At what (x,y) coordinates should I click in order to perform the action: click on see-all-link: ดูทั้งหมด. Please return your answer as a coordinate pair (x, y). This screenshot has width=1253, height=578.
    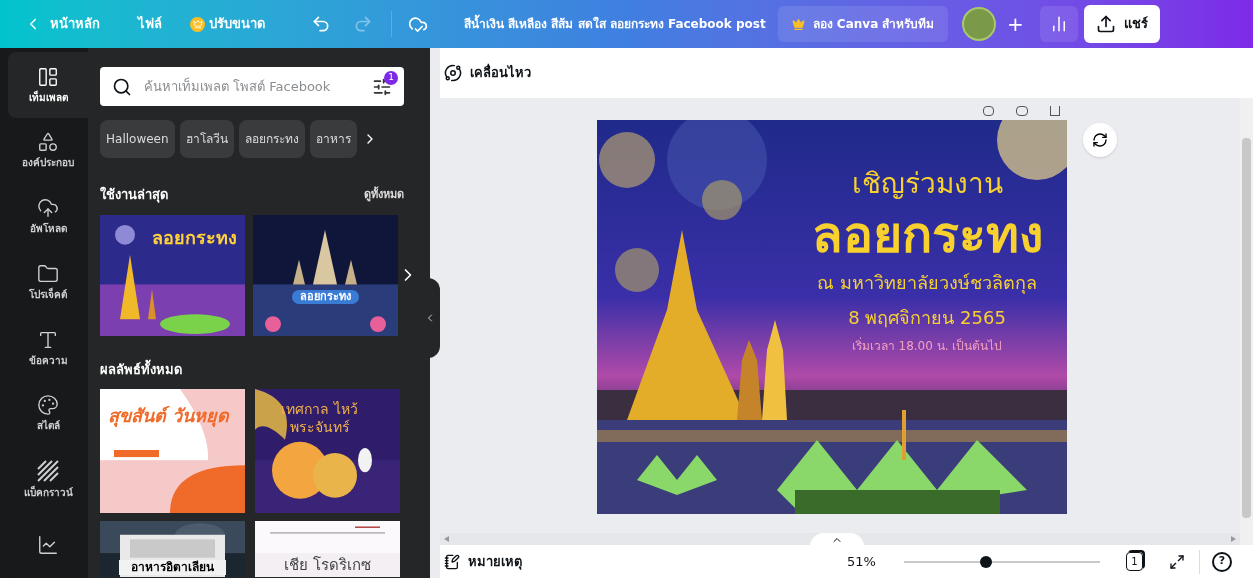
    Looking at the image, I should click on (384, 194).